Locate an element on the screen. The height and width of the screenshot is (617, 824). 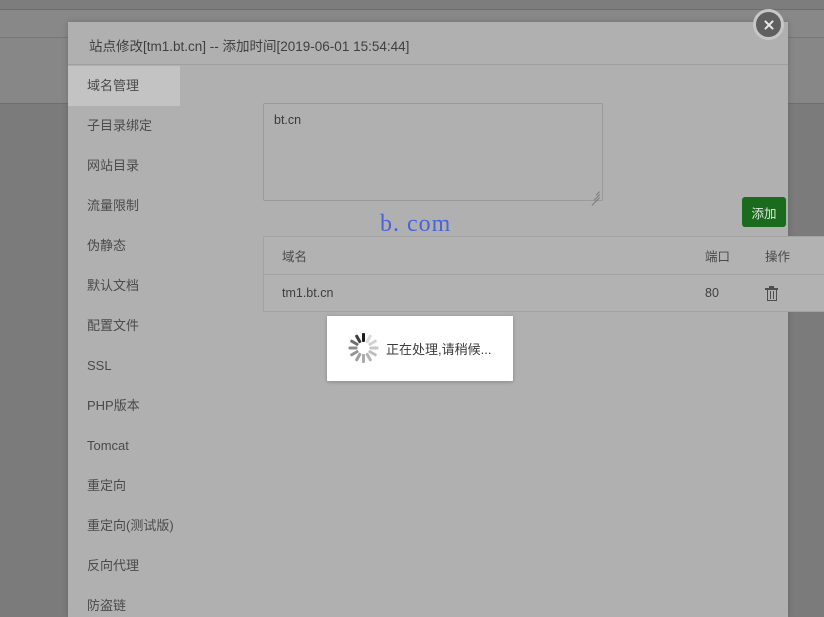
table-header-row: 域名 端口 操作 is located at coordinates (544, 256).